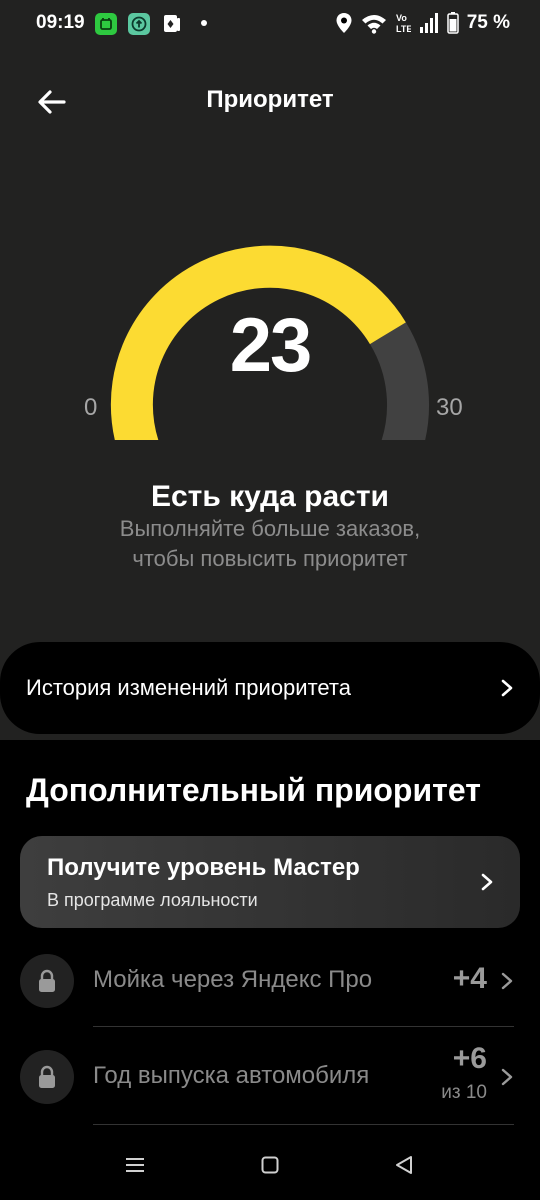  I want to click on system-nav-bar, so click(270, 1165).